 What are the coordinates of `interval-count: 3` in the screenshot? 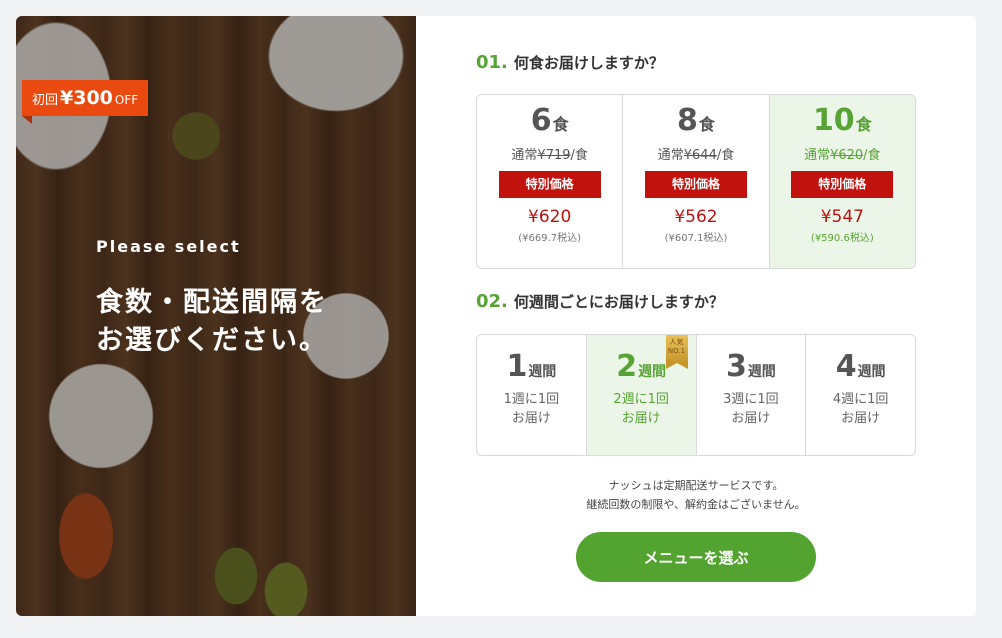 It's located at (736, 366).